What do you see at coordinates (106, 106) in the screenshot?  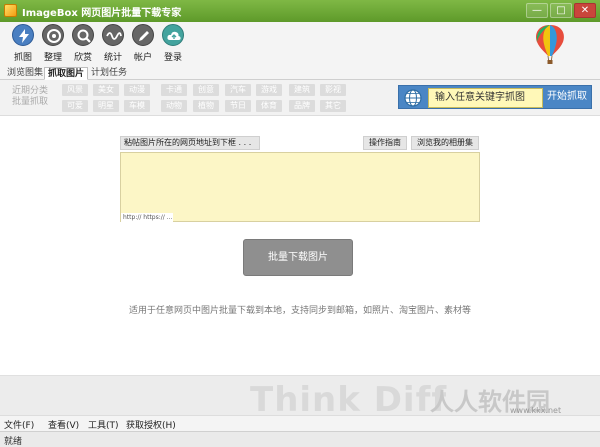 I see `category-chip: 明星` at bounding box center [106, 106].